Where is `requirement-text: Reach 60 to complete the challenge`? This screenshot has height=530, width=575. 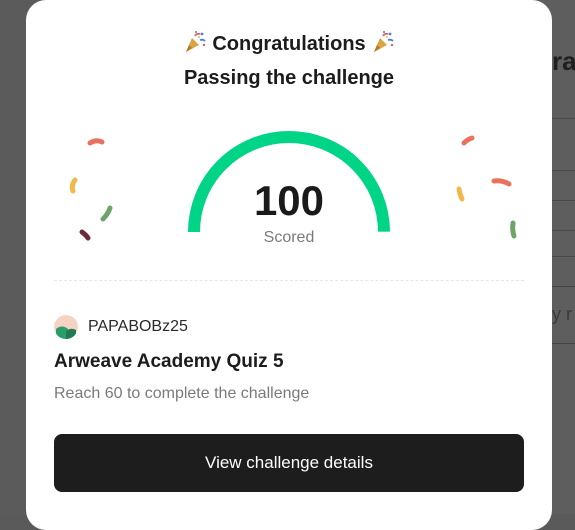
requirement-text: Reach 60 to complete the challenge is located at coordinates (182, 393).